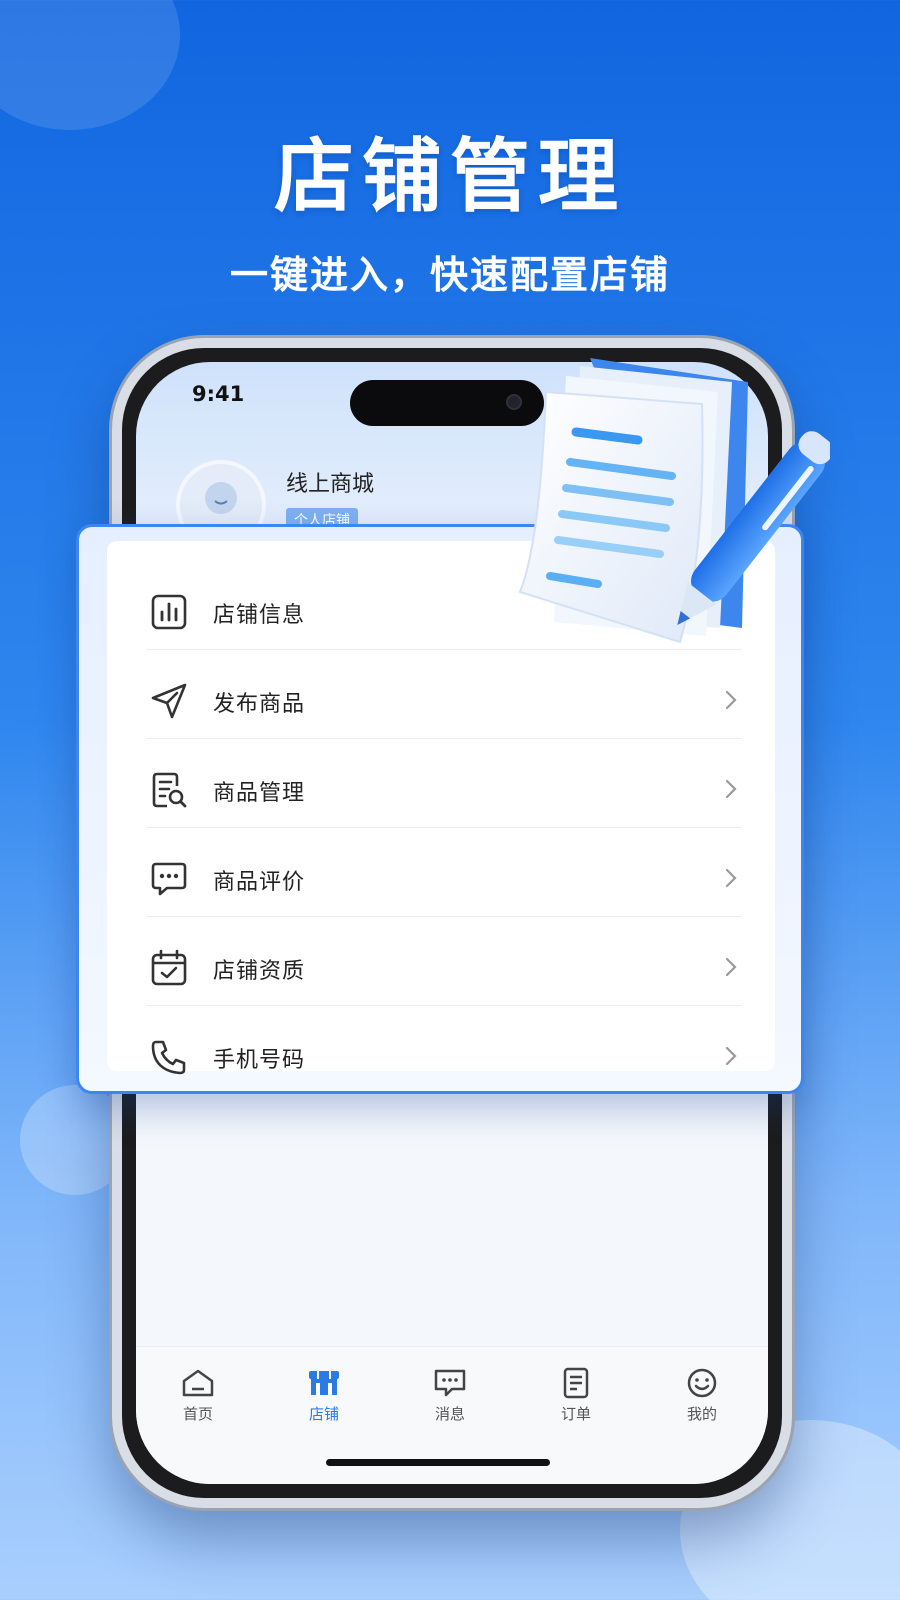 This screenshot has width=900, height=1600. I want to click on menu-item-phone-number: 手机号码, so click(444, 1050).